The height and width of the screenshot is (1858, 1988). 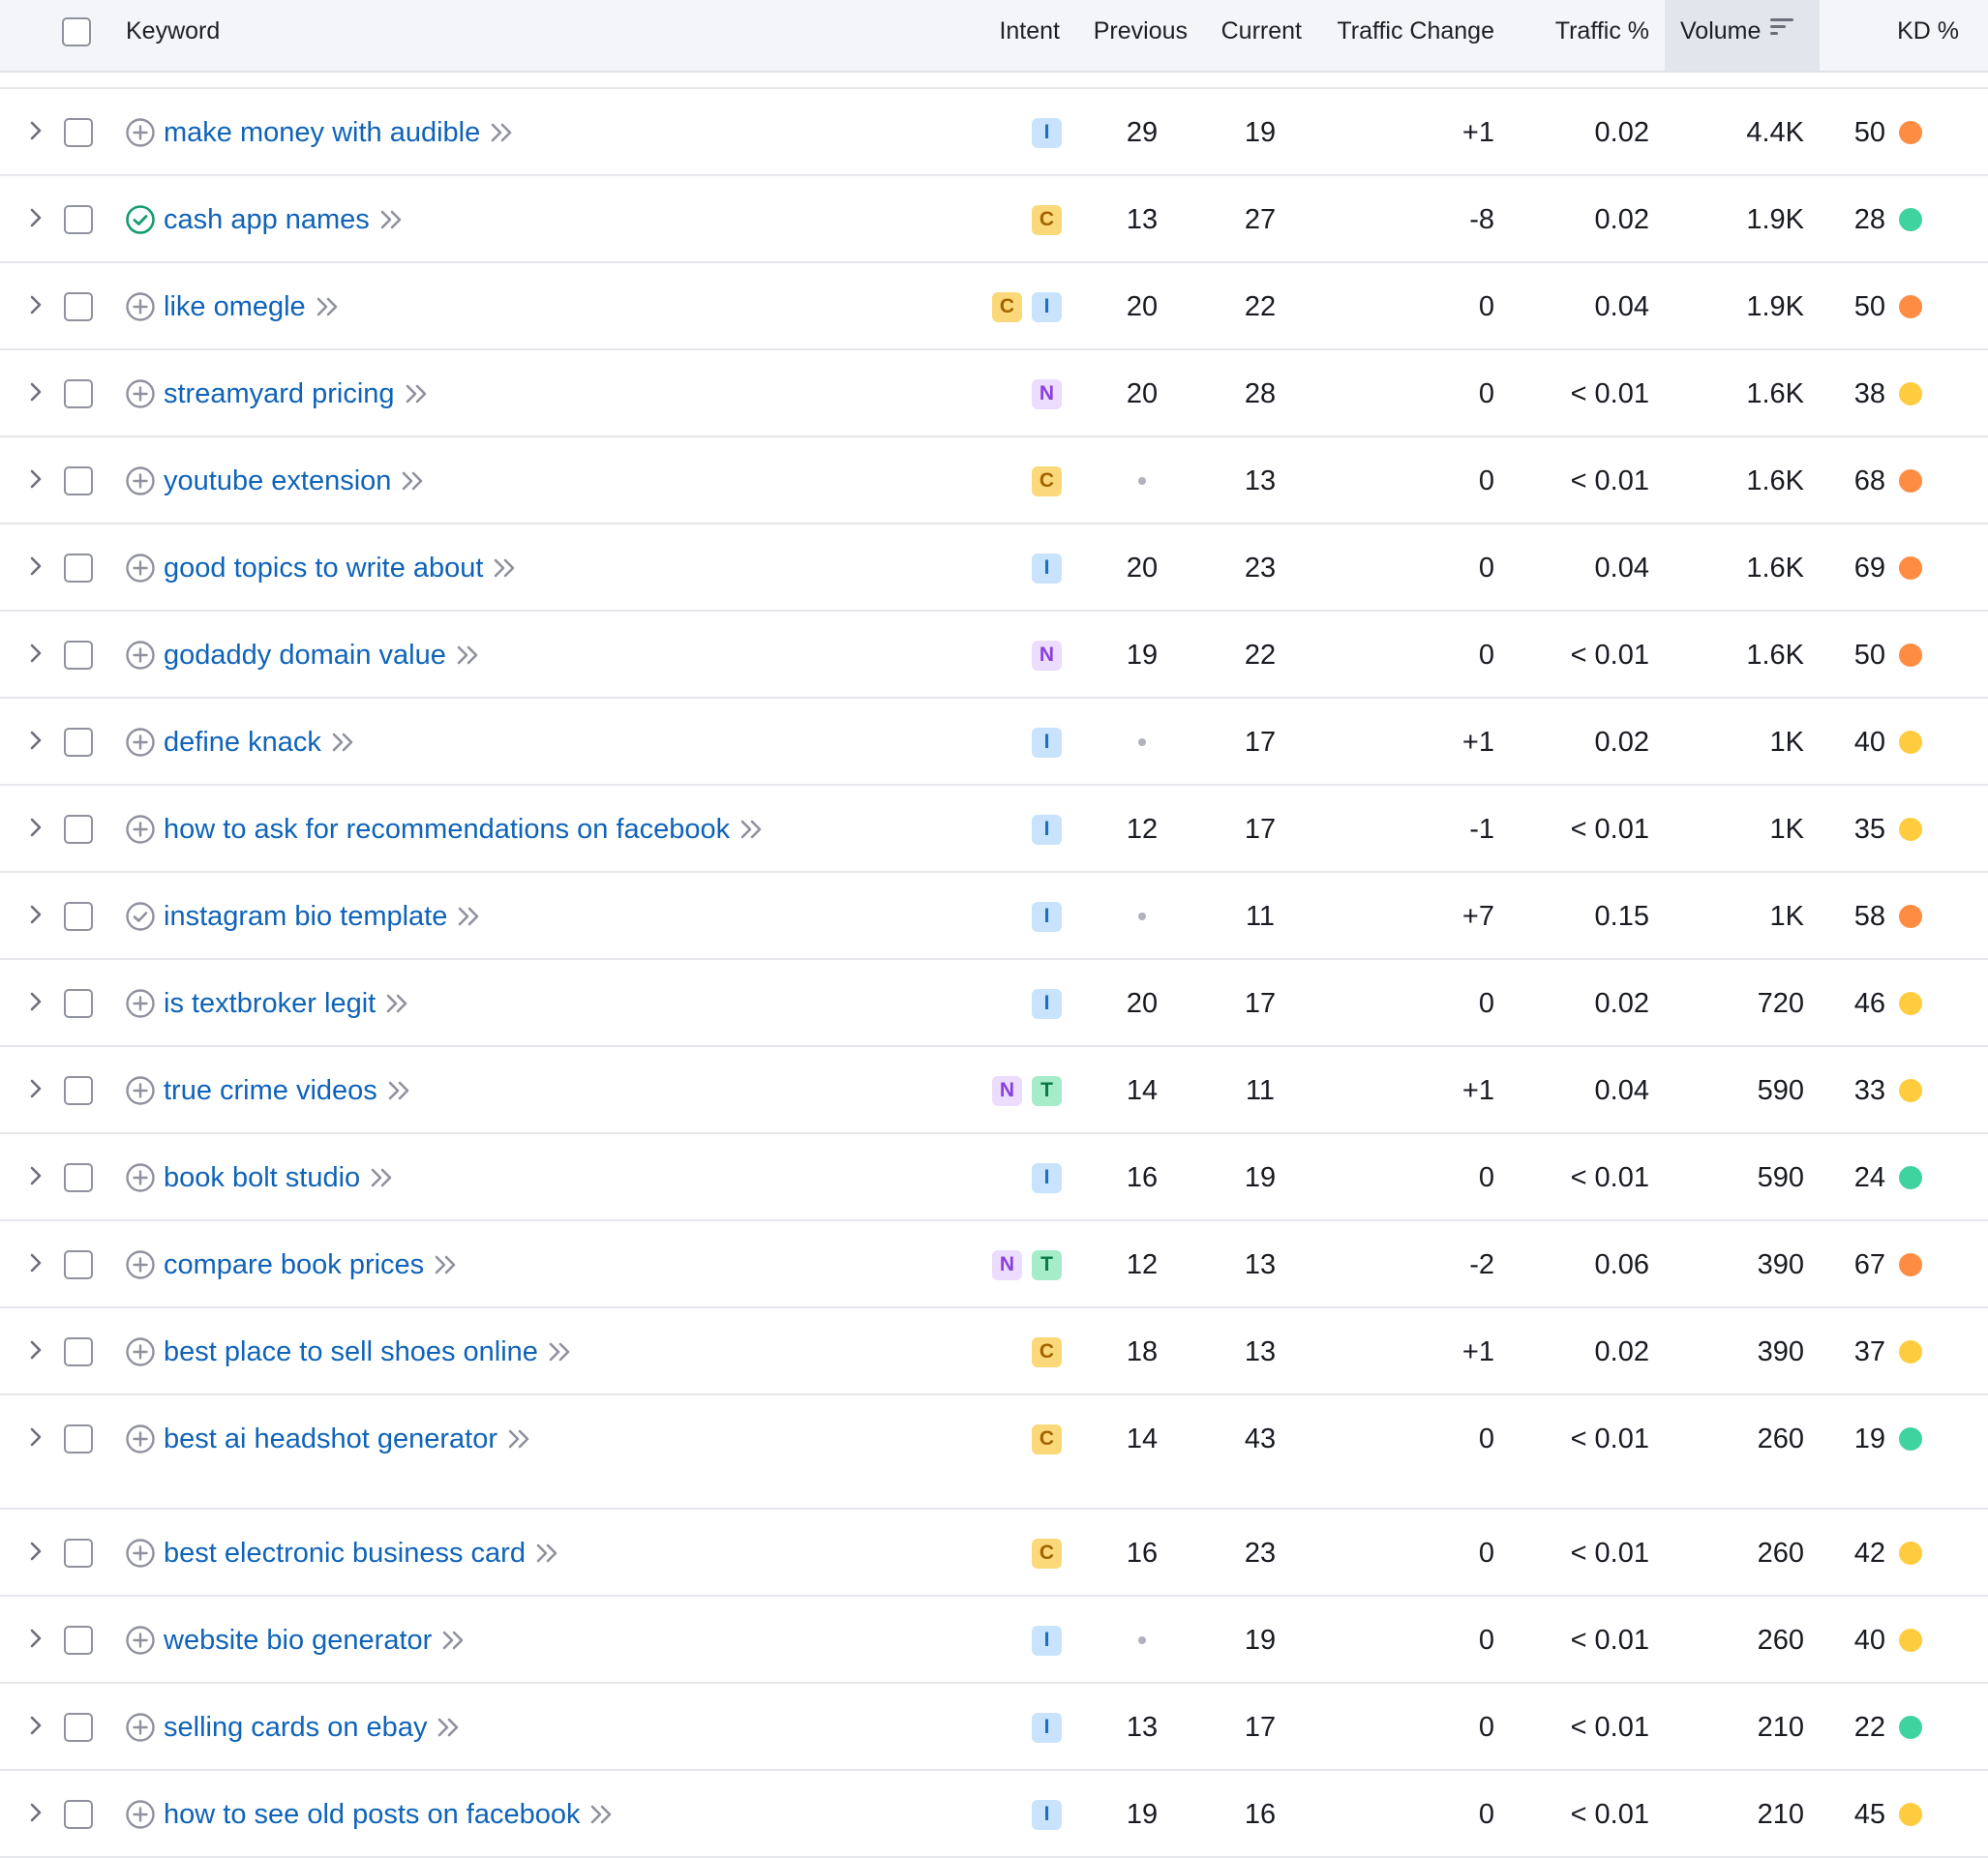 I want to click on table-row: cash app names C 13 27 -8 0.02 1.9K 28, so click(x=994, y=219).